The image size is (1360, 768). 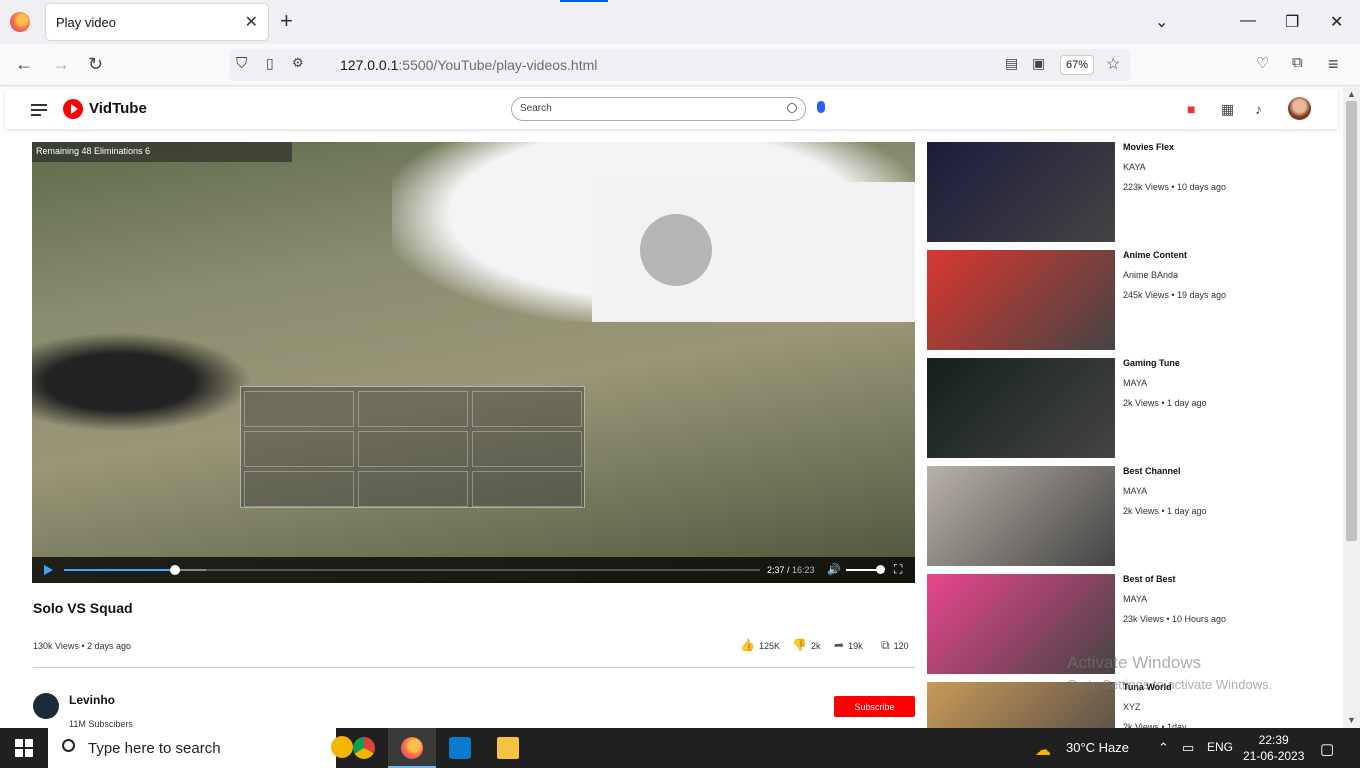 What do you see at coordinates (680, 22) in the screenshot?
I see `tab-bar: Play video ✕ + ⌄ — ❐ ✕` at bounding box center [680, 22].